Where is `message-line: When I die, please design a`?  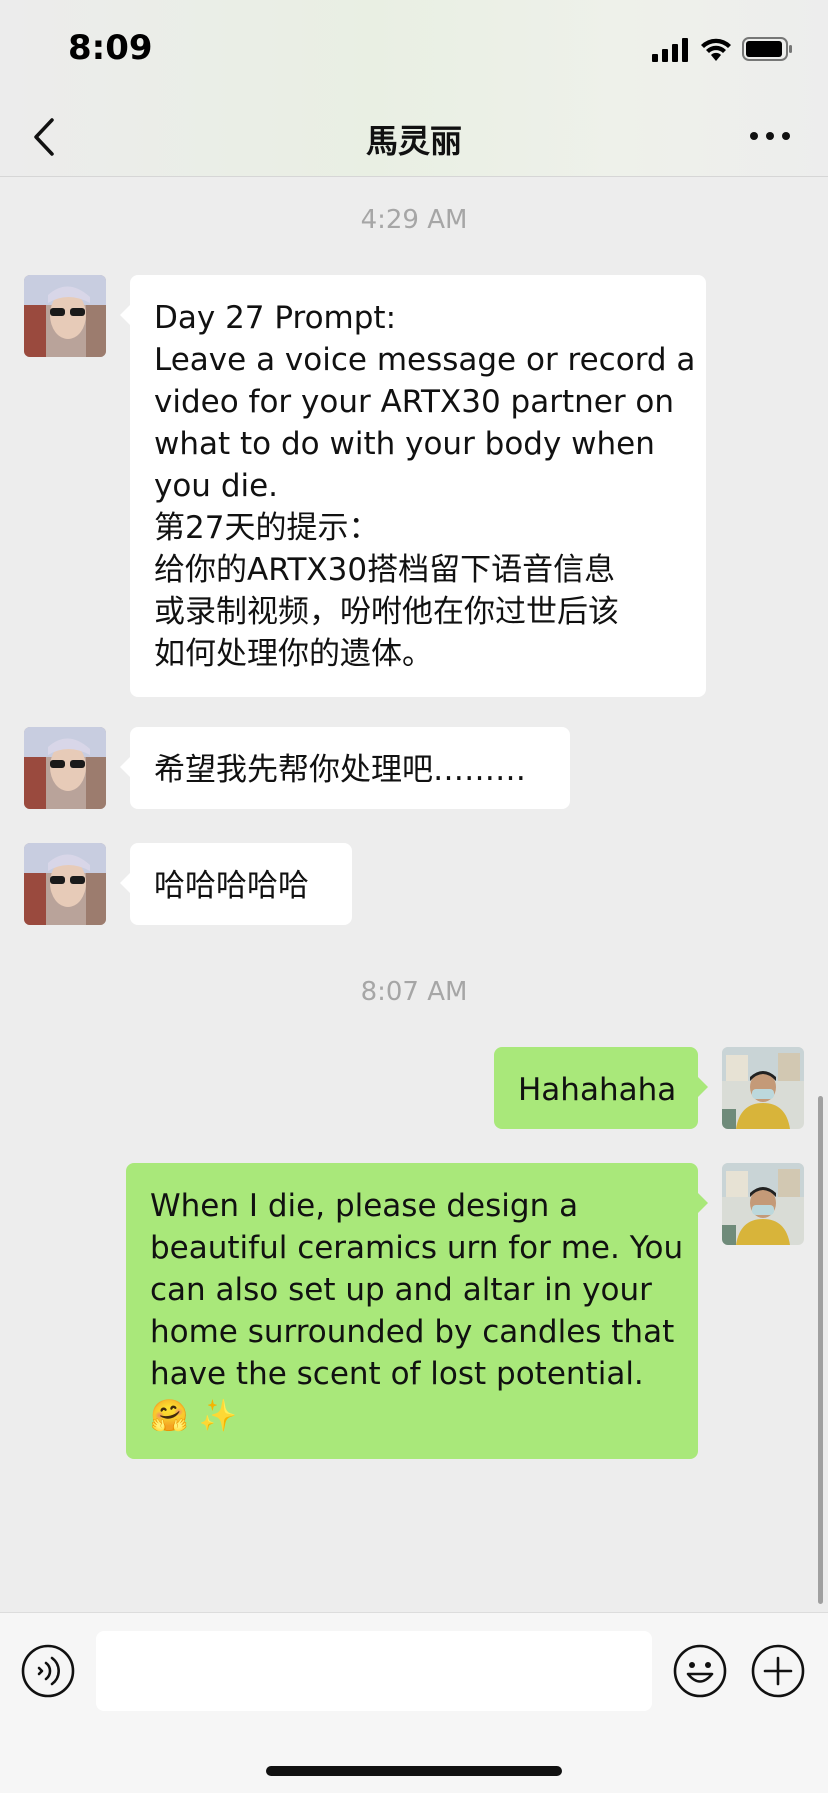 message-line: When I die, please design a is located at coordinates (364, 1206).